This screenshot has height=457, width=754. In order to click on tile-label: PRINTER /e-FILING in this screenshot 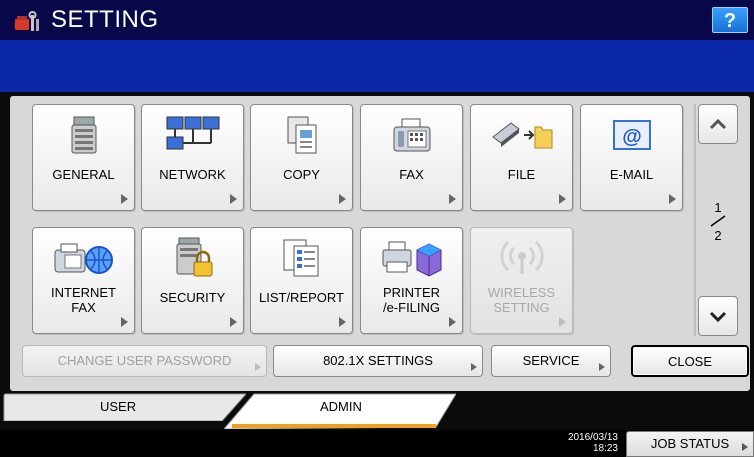, I will do `click(411, 300)`.